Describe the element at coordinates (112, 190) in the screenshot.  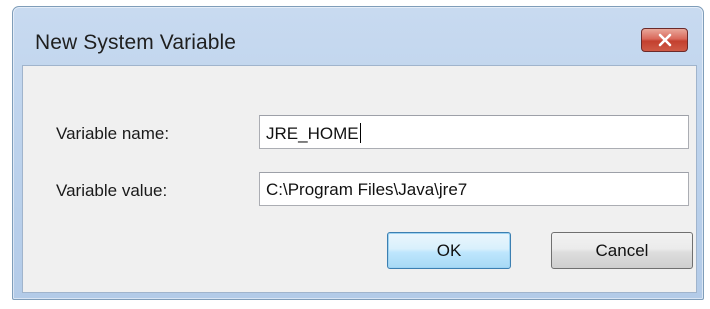
I see `variable-value-label: Variable value:` at that location.